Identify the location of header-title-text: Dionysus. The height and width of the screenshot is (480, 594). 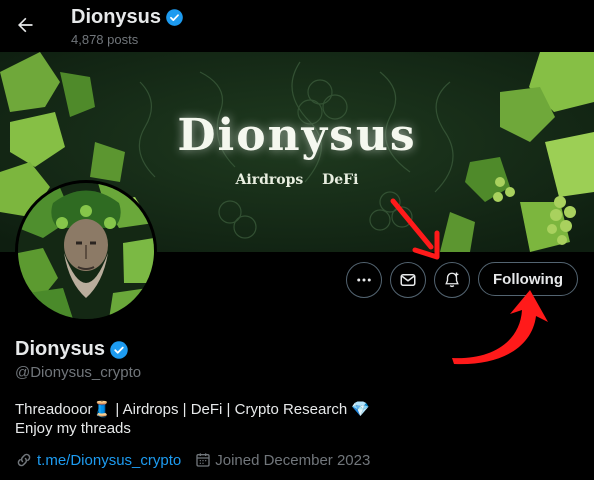
(116, 17).